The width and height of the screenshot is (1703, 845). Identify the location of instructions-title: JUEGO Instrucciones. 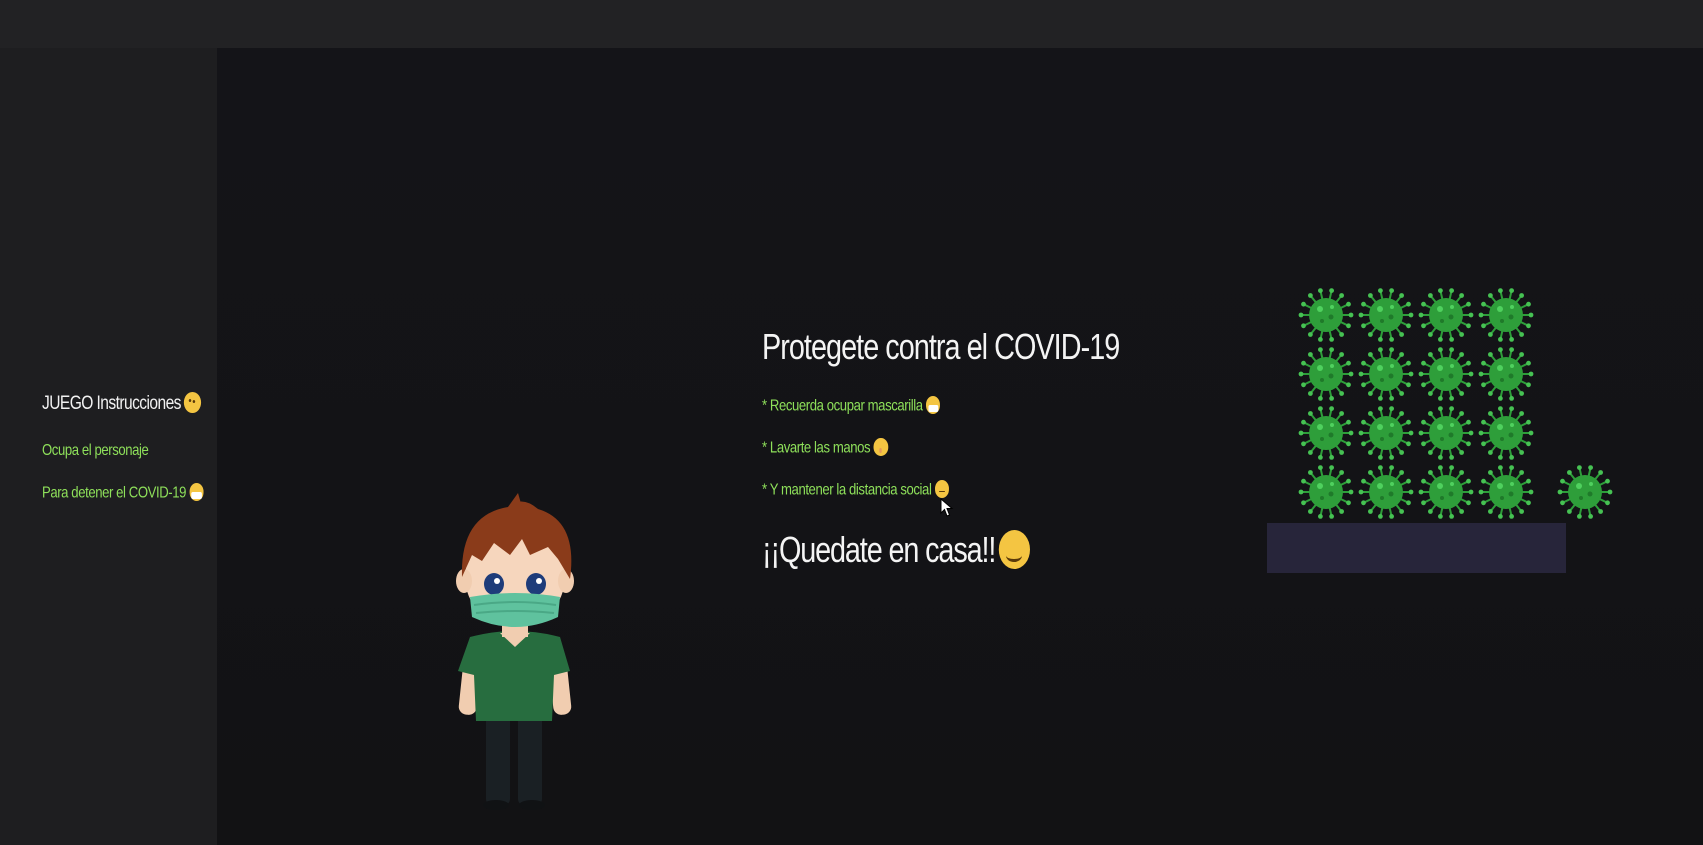
(122, 403).